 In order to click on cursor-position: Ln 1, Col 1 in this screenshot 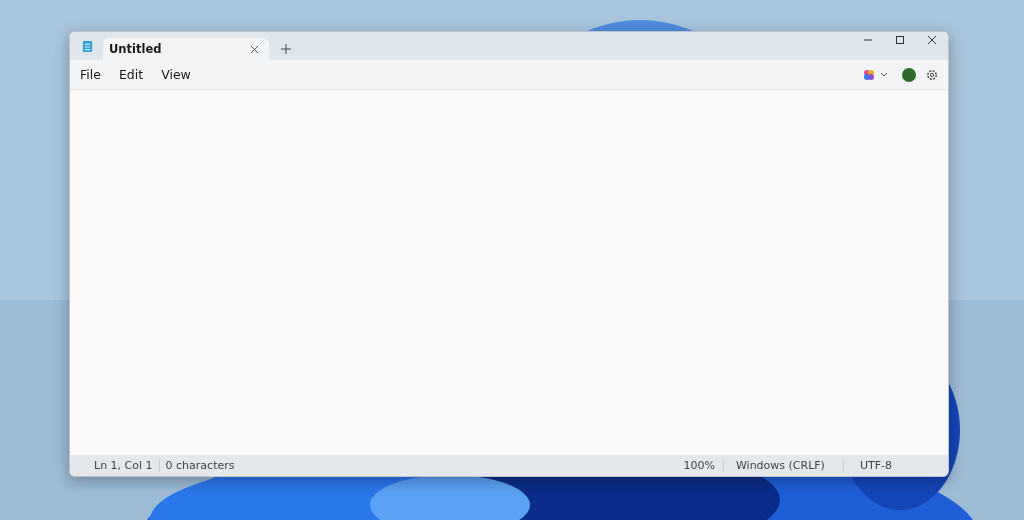, I will do `click(123, 465)`.